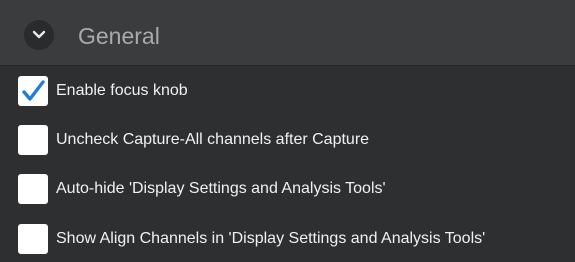  Describe the element at coordinates (33, 140) in the screenshot. I see `uncheck-capture-all-checkbox` at that location.